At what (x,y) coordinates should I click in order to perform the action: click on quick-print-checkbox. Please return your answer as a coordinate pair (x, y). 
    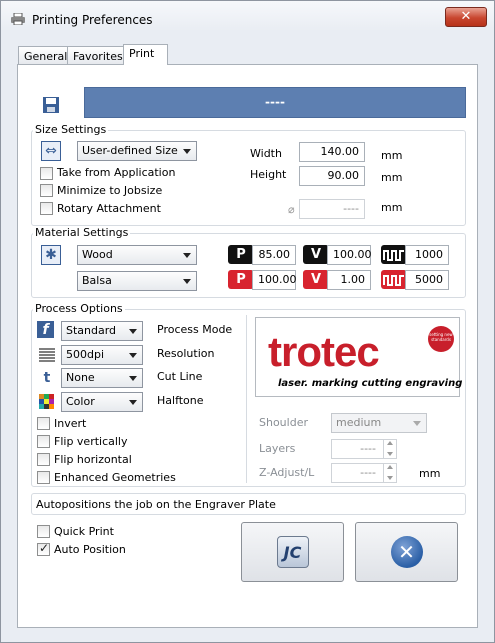
    Looking at the image, I should click on (43, 531).